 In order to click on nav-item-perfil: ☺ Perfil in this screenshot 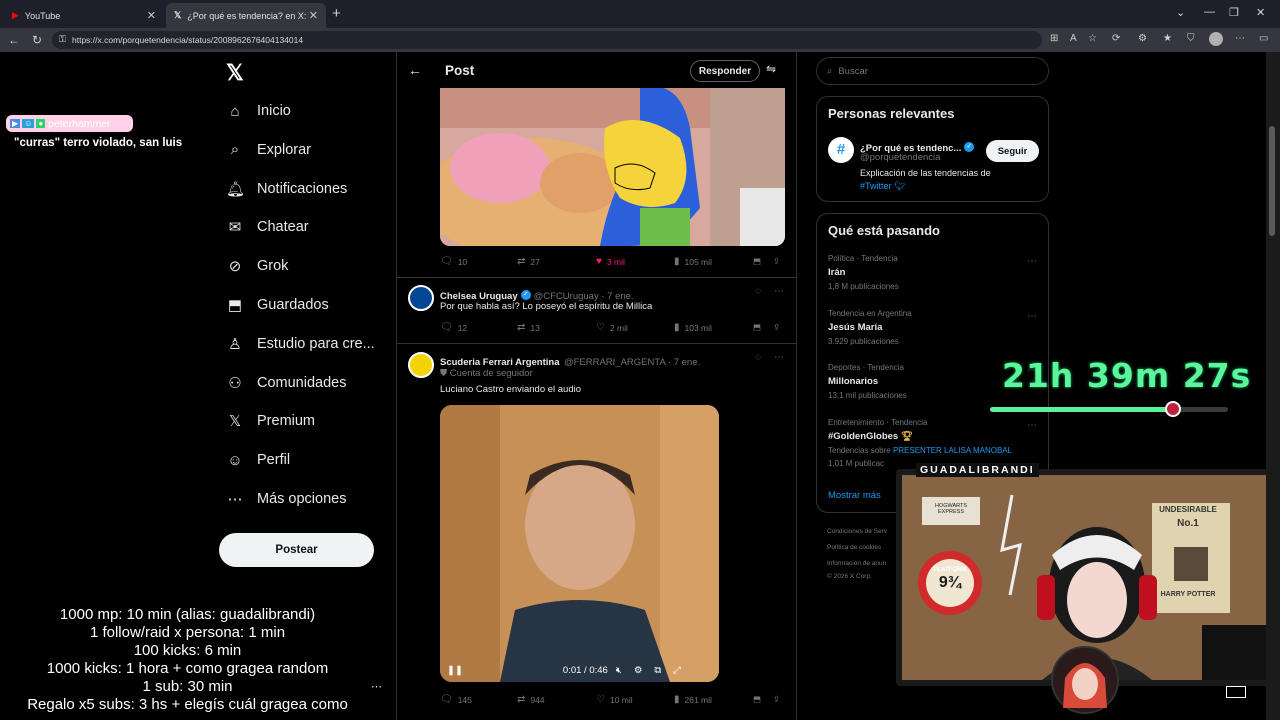, I will do `click(258, 460)`.